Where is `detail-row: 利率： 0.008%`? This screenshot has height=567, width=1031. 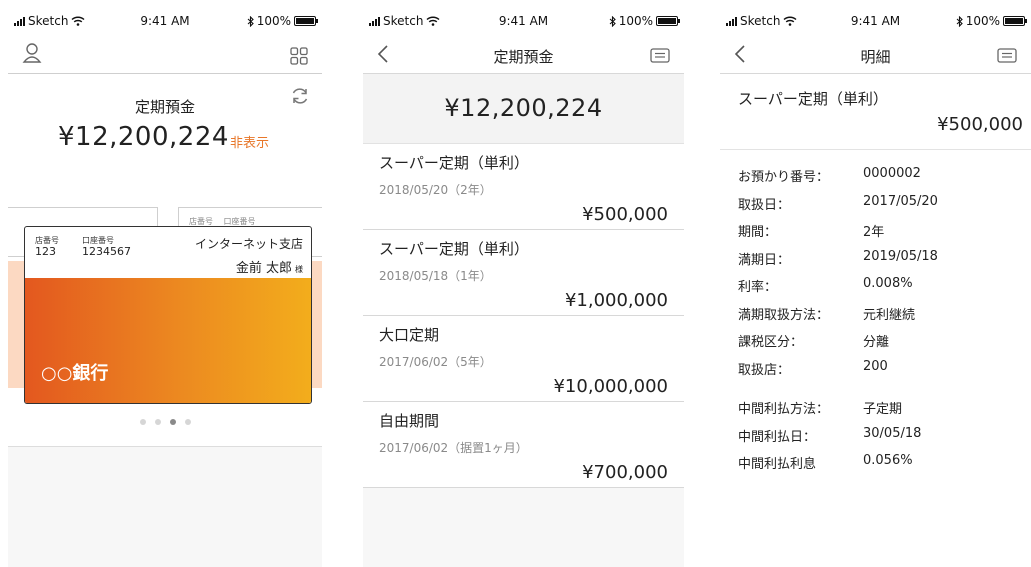 detail-row: 利率： 0.008% is located at coordinates (825, 285).